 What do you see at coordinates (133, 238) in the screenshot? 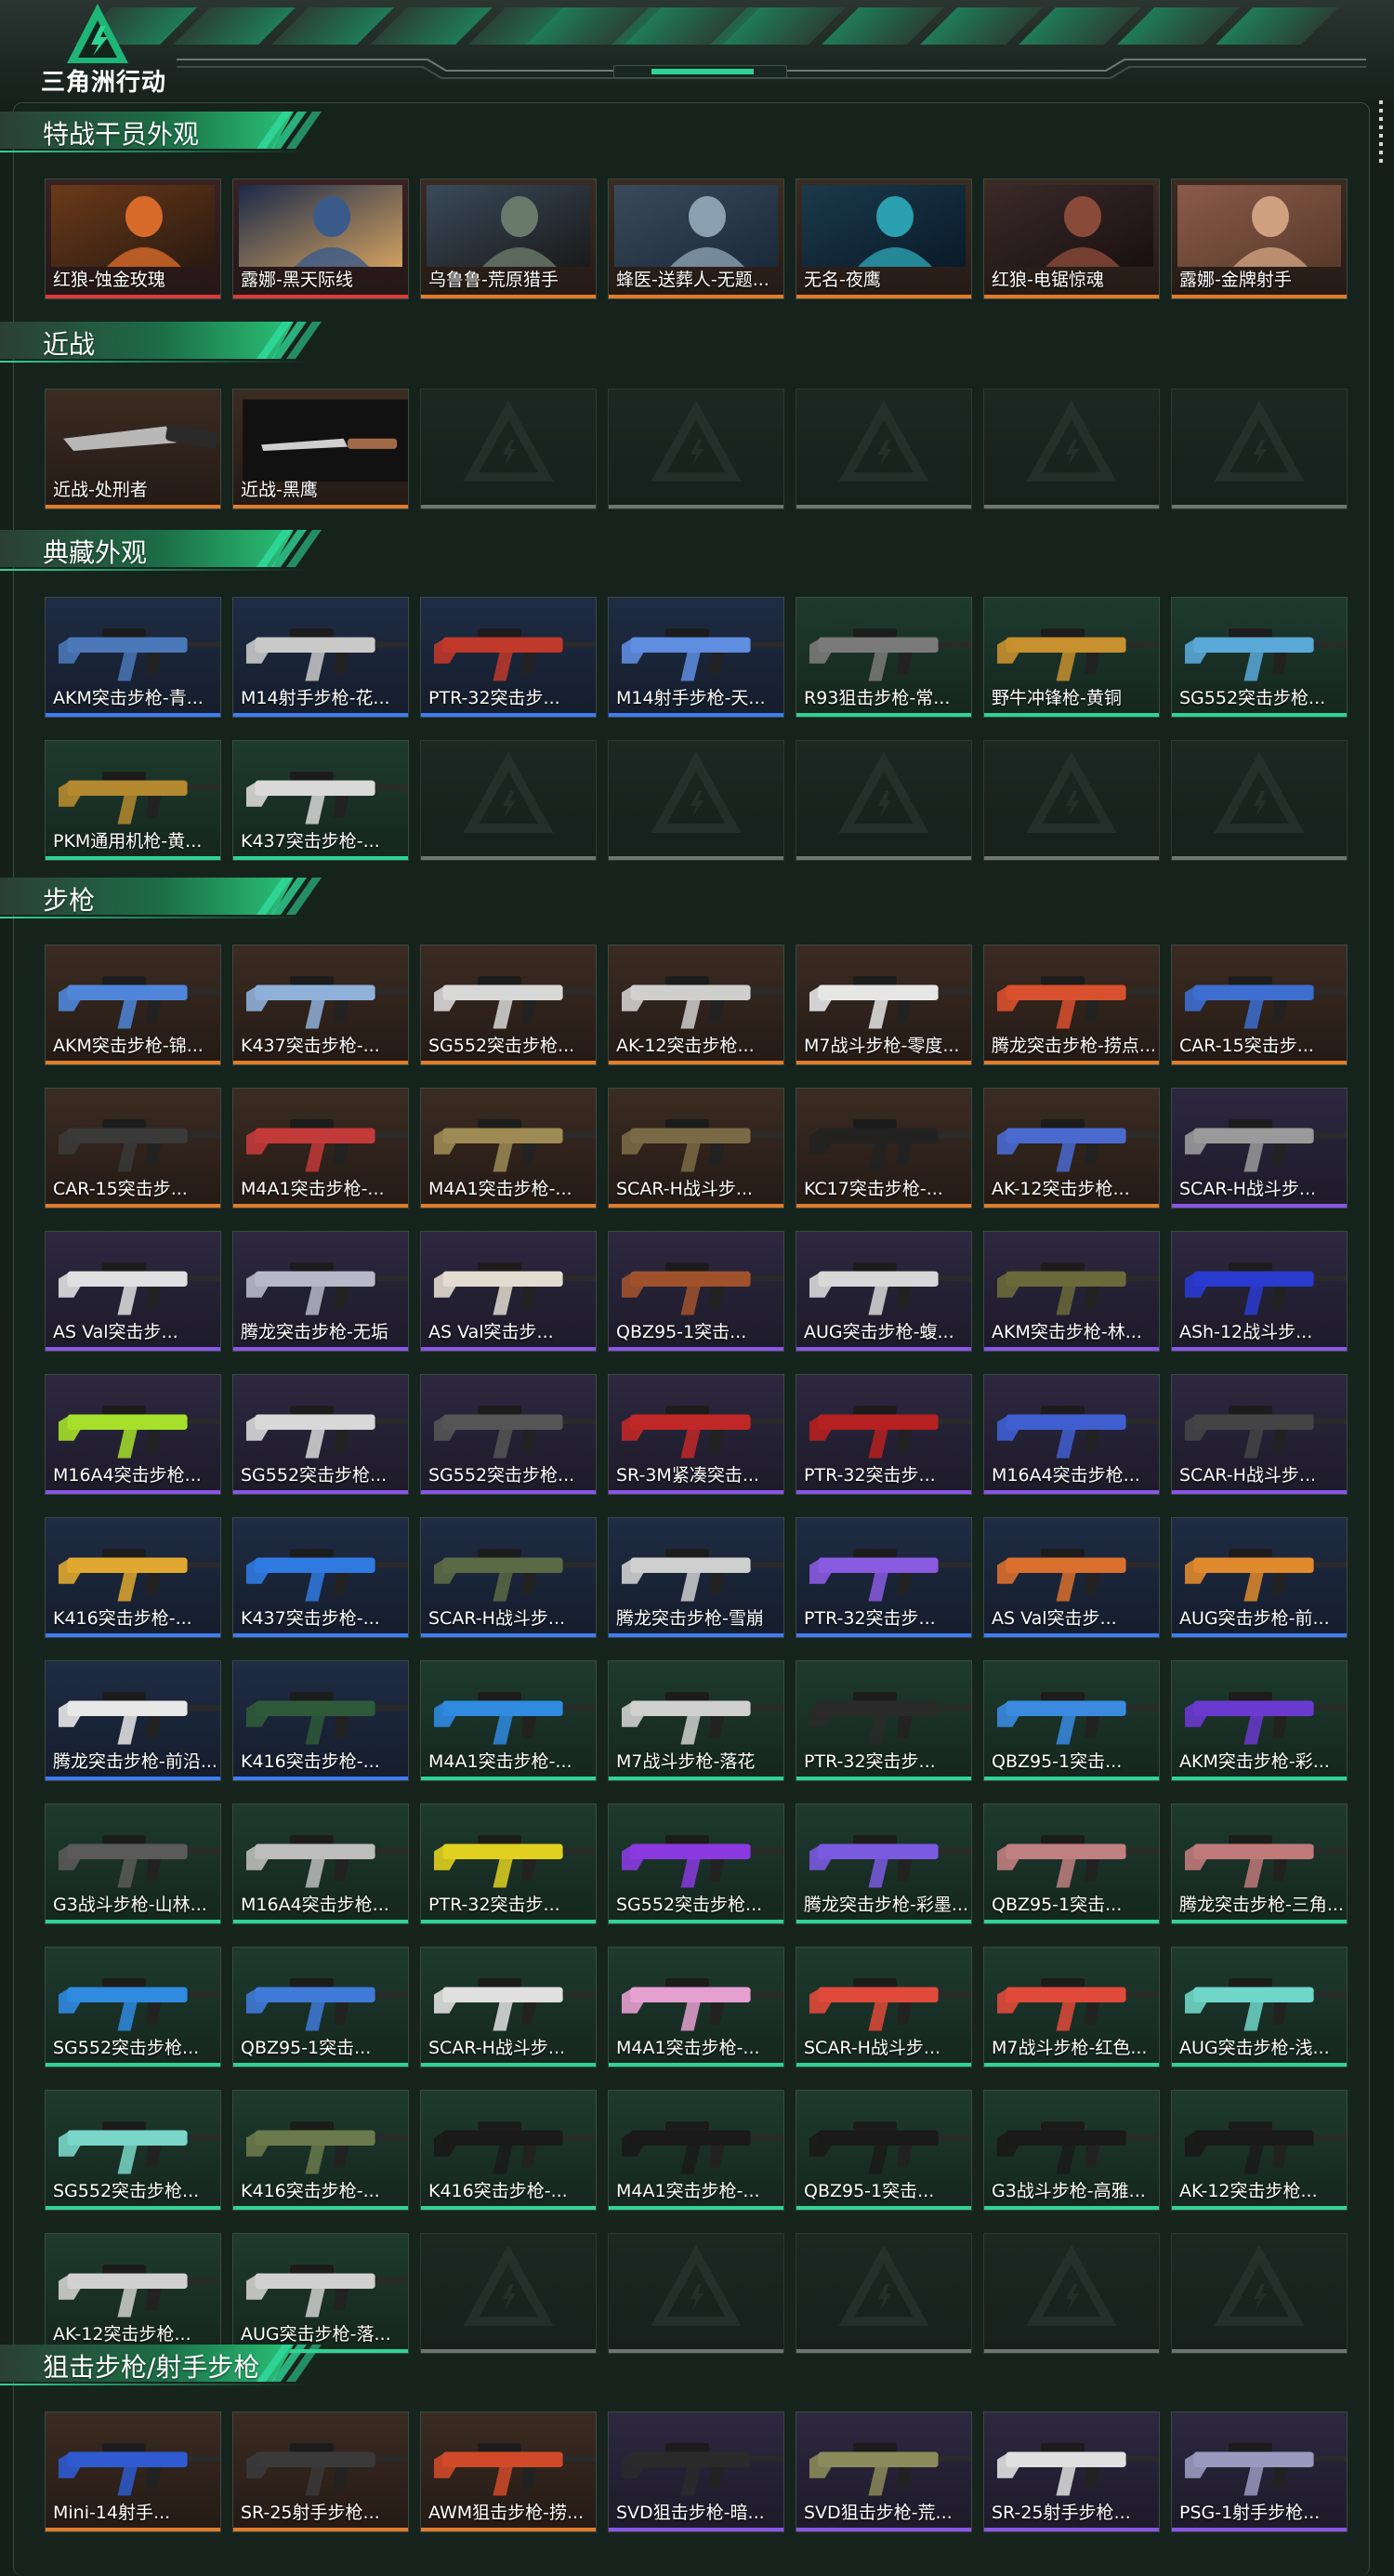
I see `skin-card: 红狼-蚀金玫瑰` at bounding box center [133, 238].